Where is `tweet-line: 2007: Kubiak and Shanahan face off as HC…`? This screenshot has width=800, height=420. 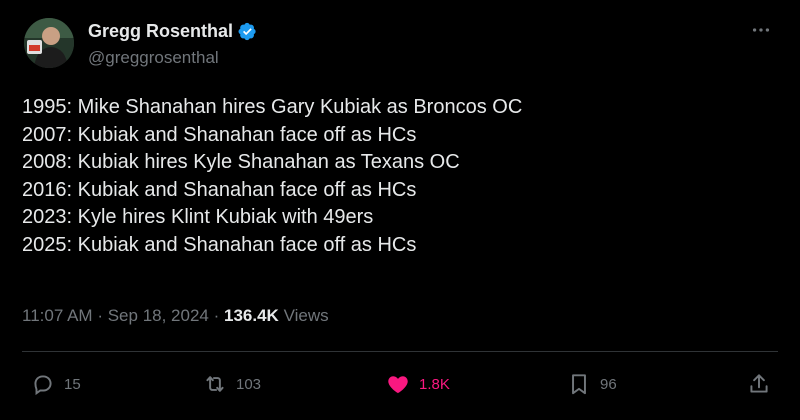
tweet-line: 2007: Kubiak and Shanahan face off as HC… is located at coordinates (219, 134).